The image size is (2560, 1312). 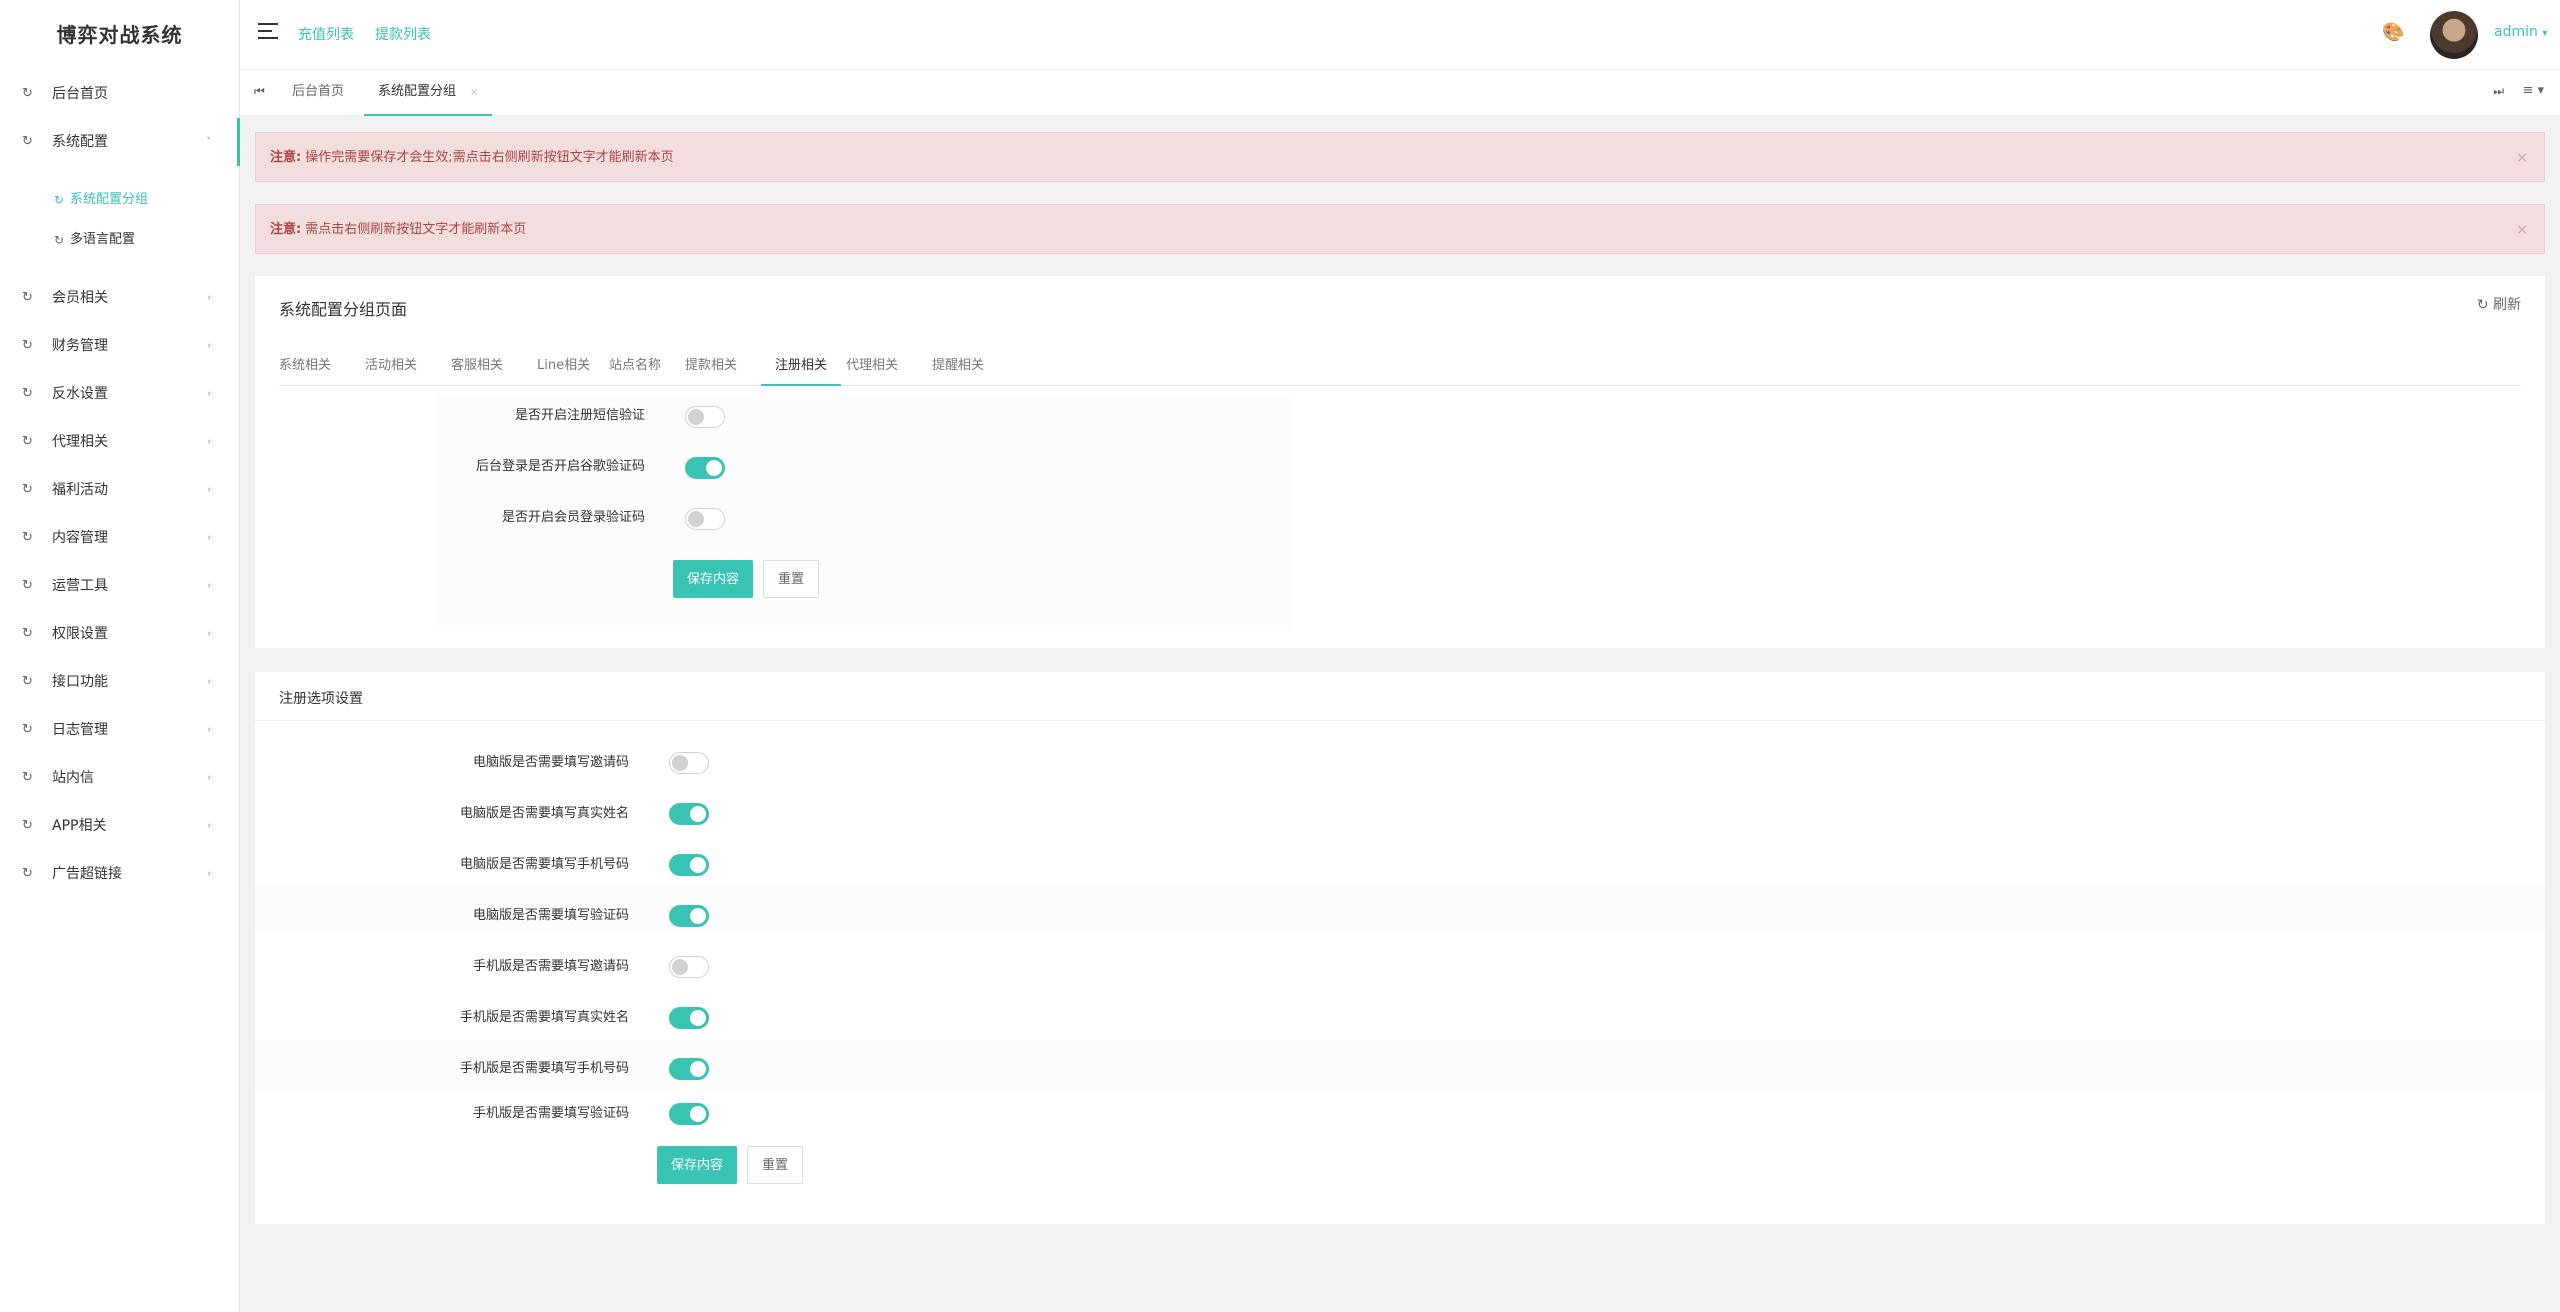 What do you see at coordinates (450, 467) in the screenshot?
I see `form-row: 后台登录是否开启谷歌验证码` at bounding box center [450, 467].